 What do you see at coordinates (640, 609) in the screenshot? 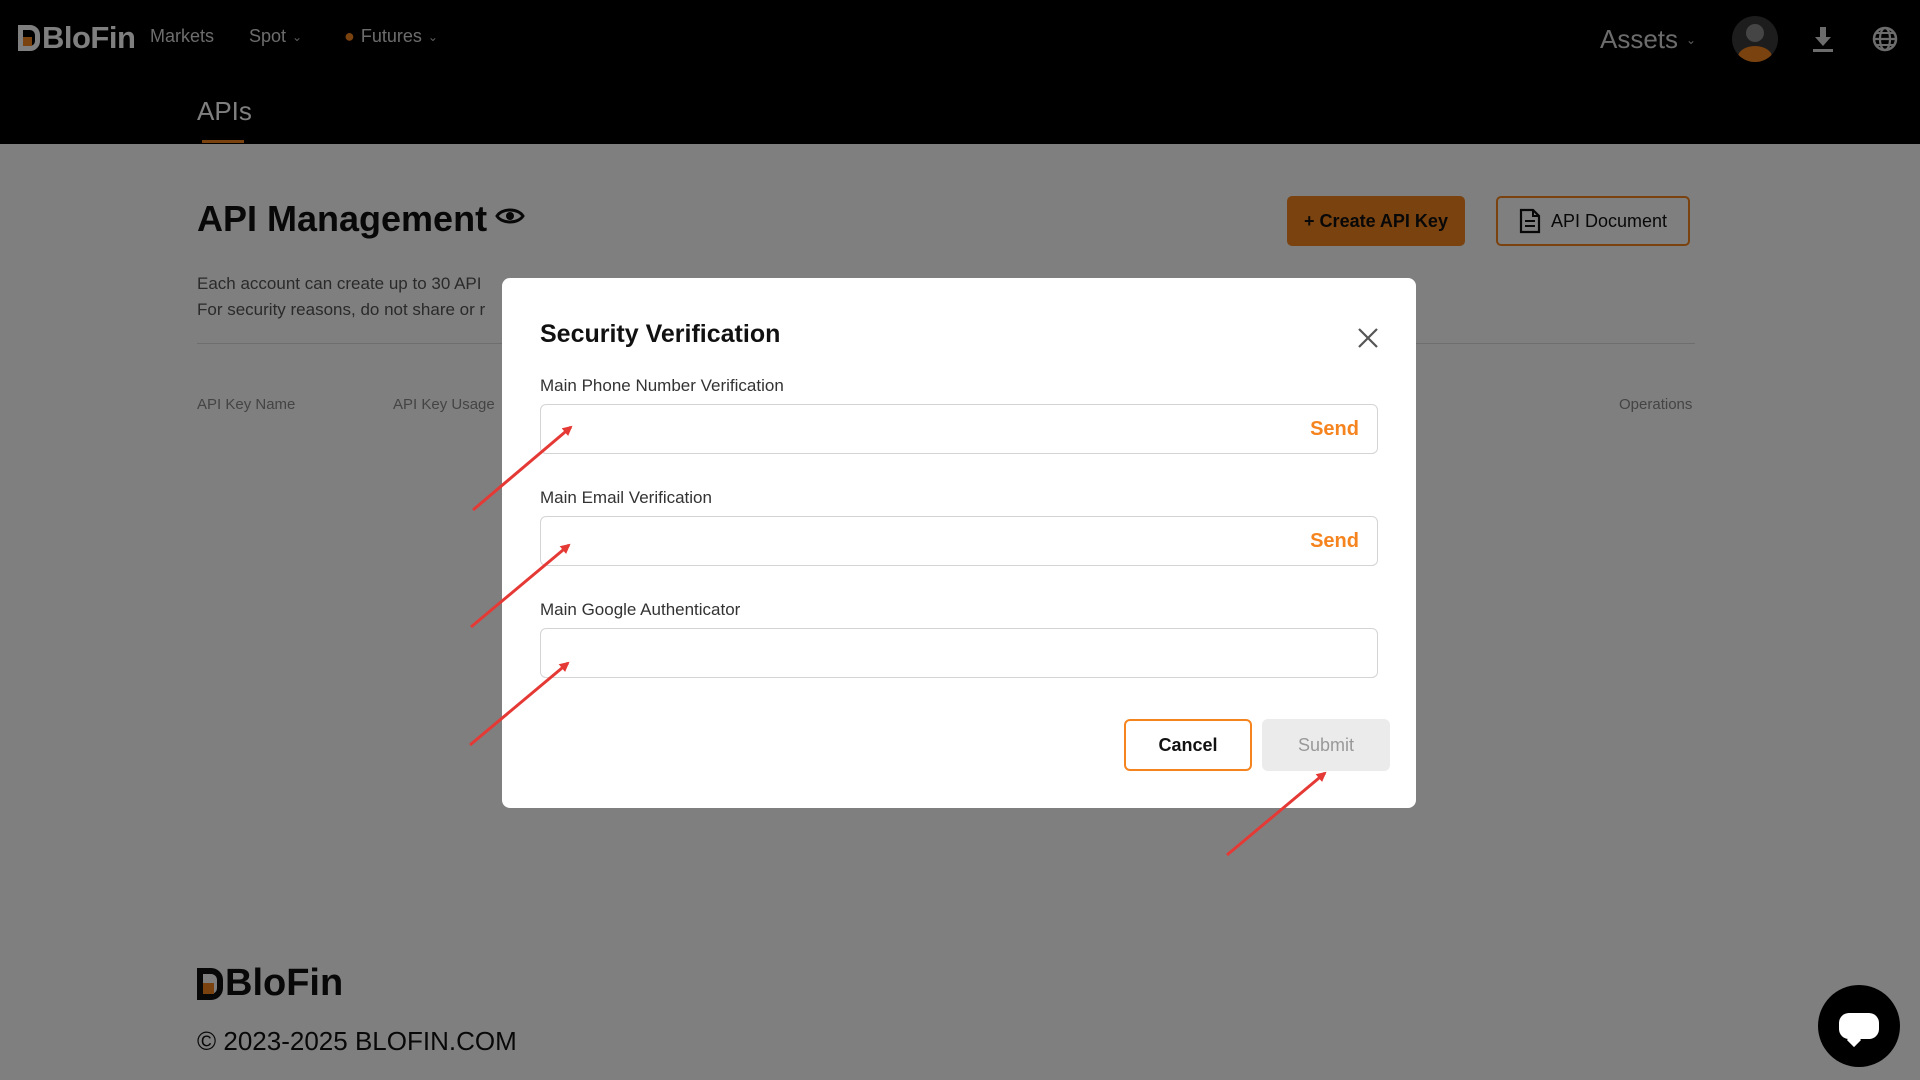
I see `google-authenticator-label: Main Google Authenticator` at bounding box center [640, 609].